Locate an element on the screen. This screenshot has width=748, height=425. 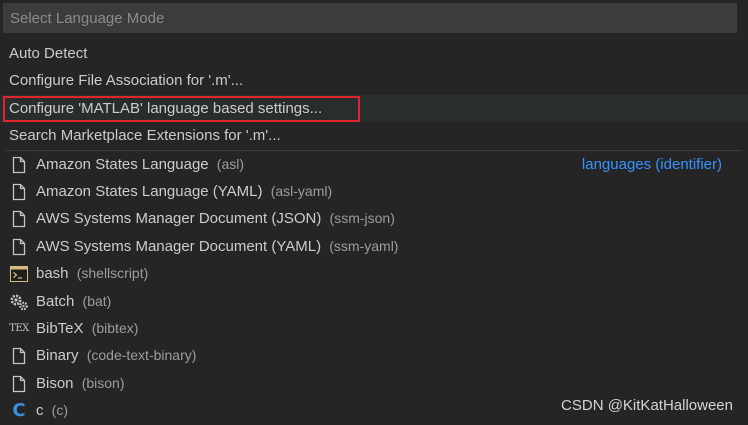
language-name: Binary is located at coordinates (57, 356).